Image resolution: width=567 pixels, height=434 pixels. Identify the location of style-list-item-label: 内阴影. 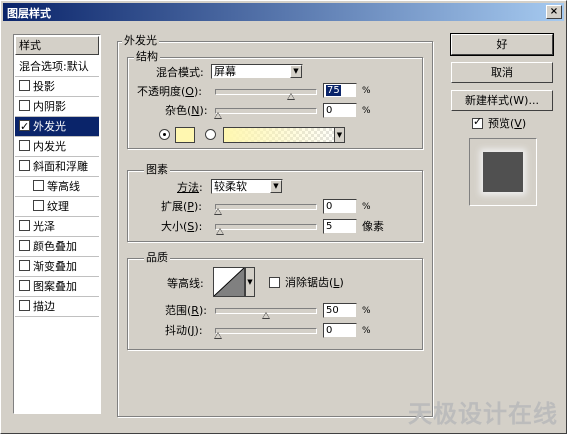
(49, 106).